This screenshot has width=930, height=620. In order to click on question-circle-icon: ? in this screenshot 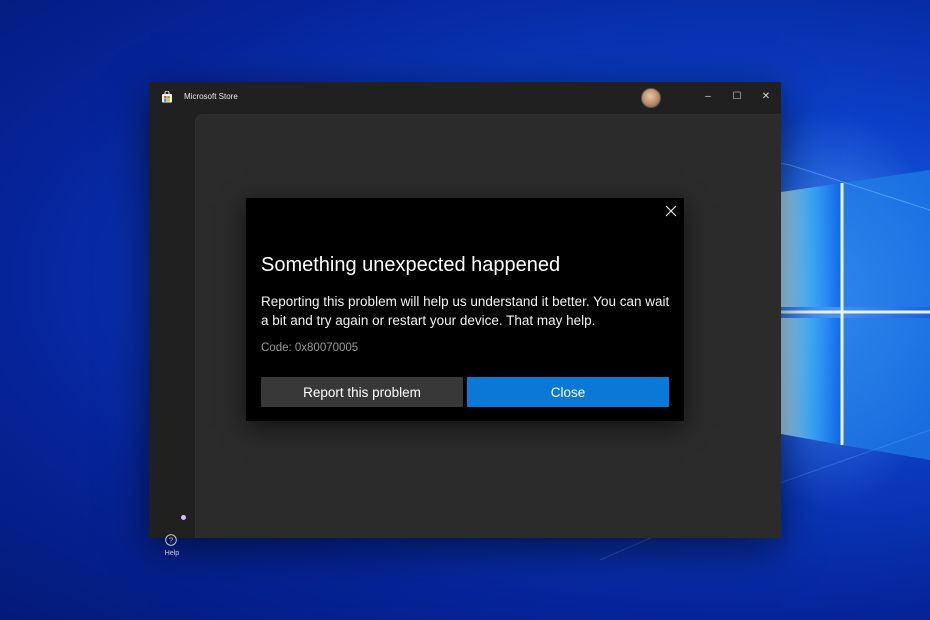, I will do `click(171, 540)`.